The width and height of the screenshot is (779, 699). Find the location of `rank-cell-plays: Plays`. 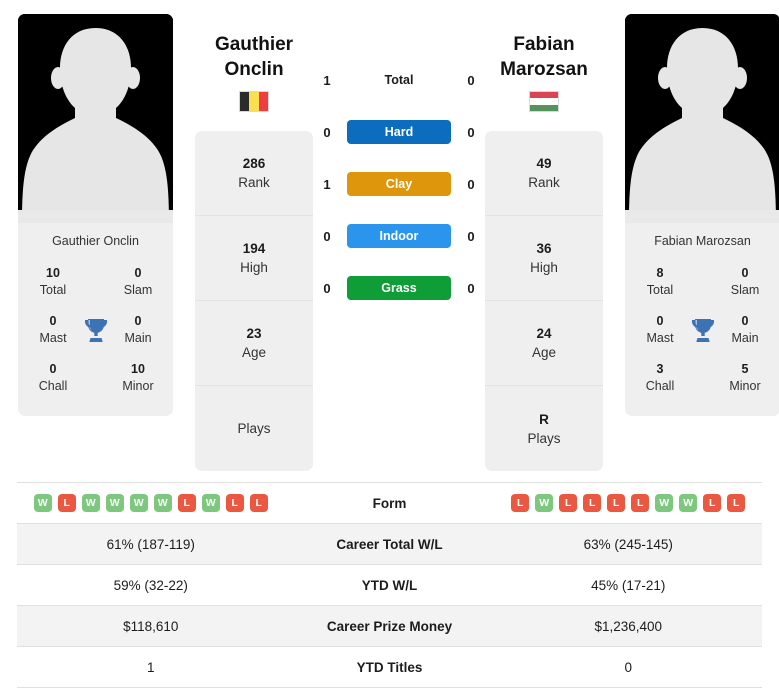

rank-cell-plays: Plays is located at coordinates (254, 428).